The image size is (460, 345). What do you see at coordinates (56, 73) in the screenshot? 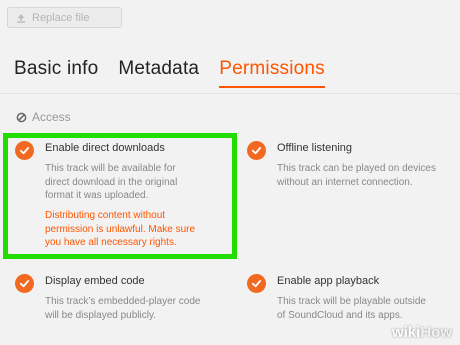
I see `tab-basic-info: Basic info` at bounding box center [56, 73].